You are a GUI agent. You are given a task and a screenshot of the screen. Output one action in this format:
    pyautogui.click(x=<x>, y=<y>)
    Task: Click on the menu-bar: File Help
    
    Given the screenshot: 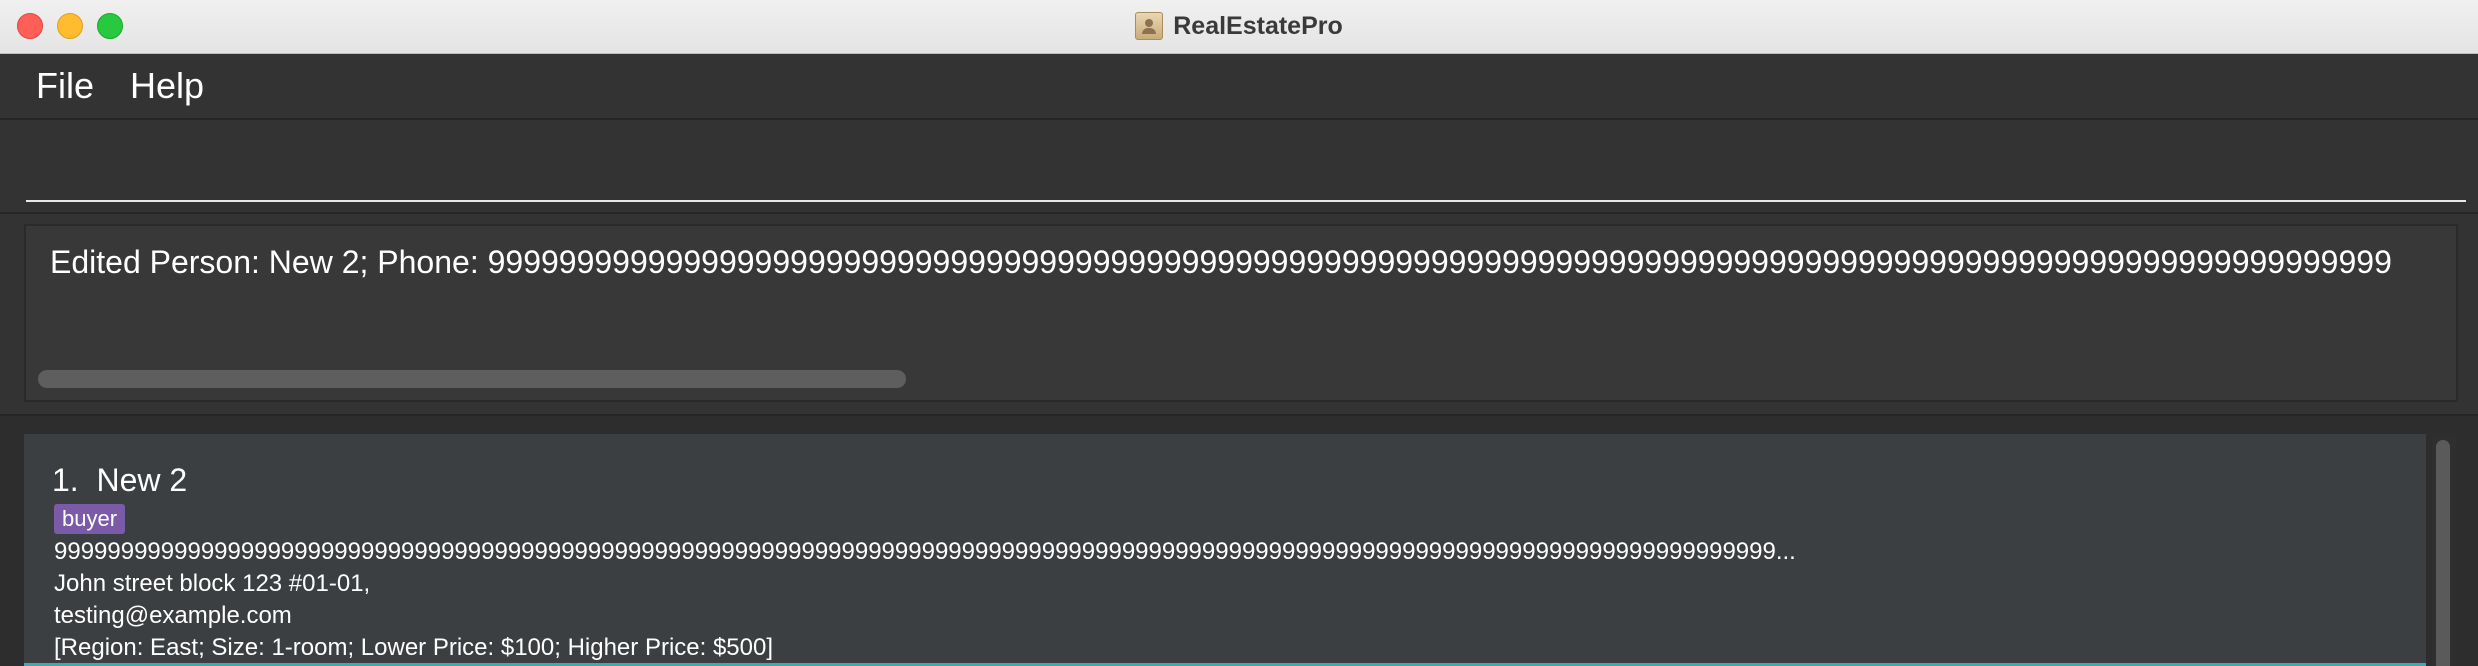 What is the action you would take?
    pyautogui.click(x=1239, y=87)
    